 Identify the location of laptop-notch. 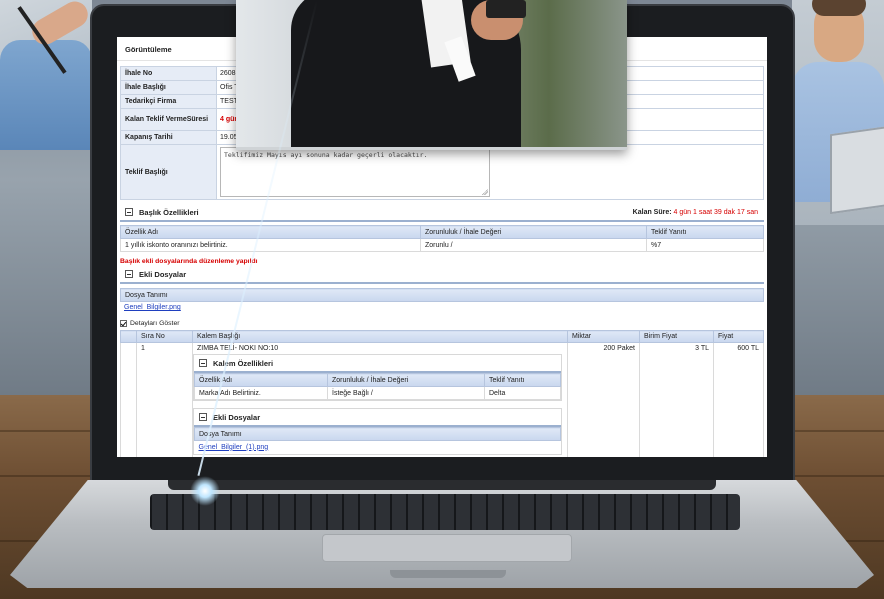
(448, 574).